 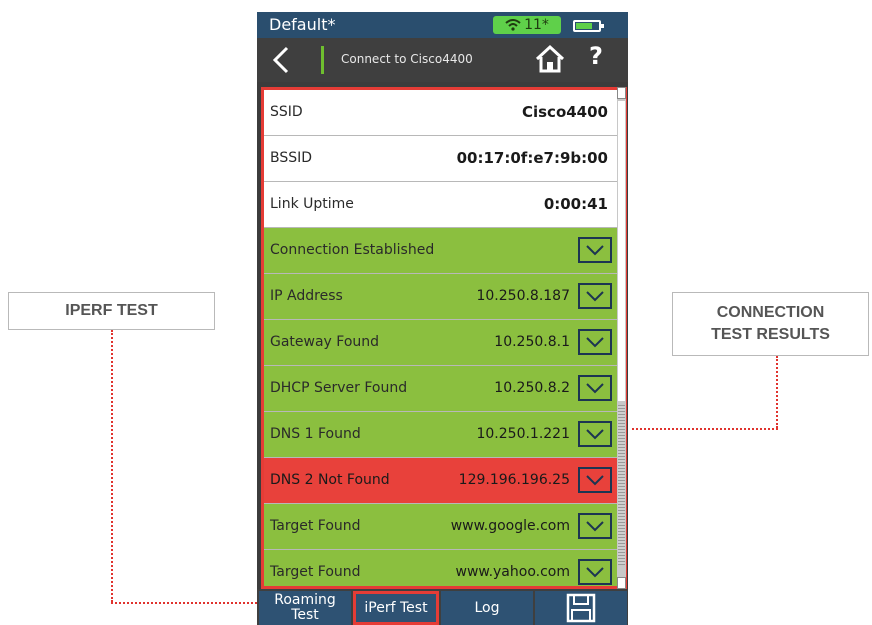 What do you see at coordinates (536, 25) in the screenshot?
I see `wifi-count: 11*` at bounding box center [536, 25].